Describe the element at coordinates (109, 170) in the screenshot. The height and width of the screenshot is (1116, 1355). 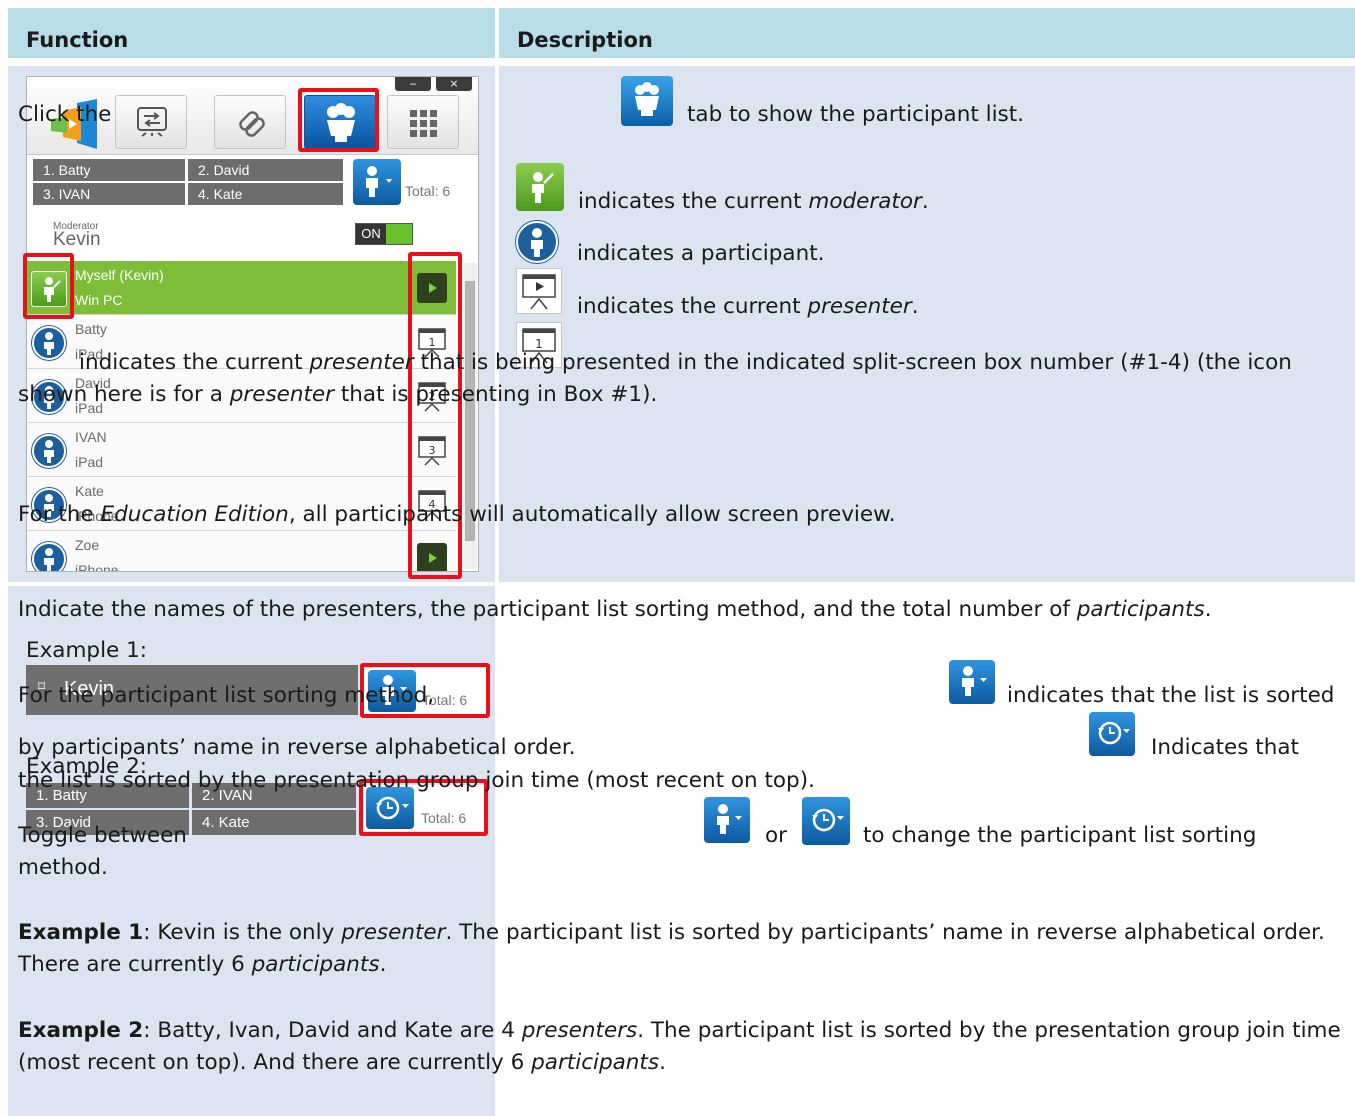
I see `presenter-slot-1: 1. Batty` at that location.